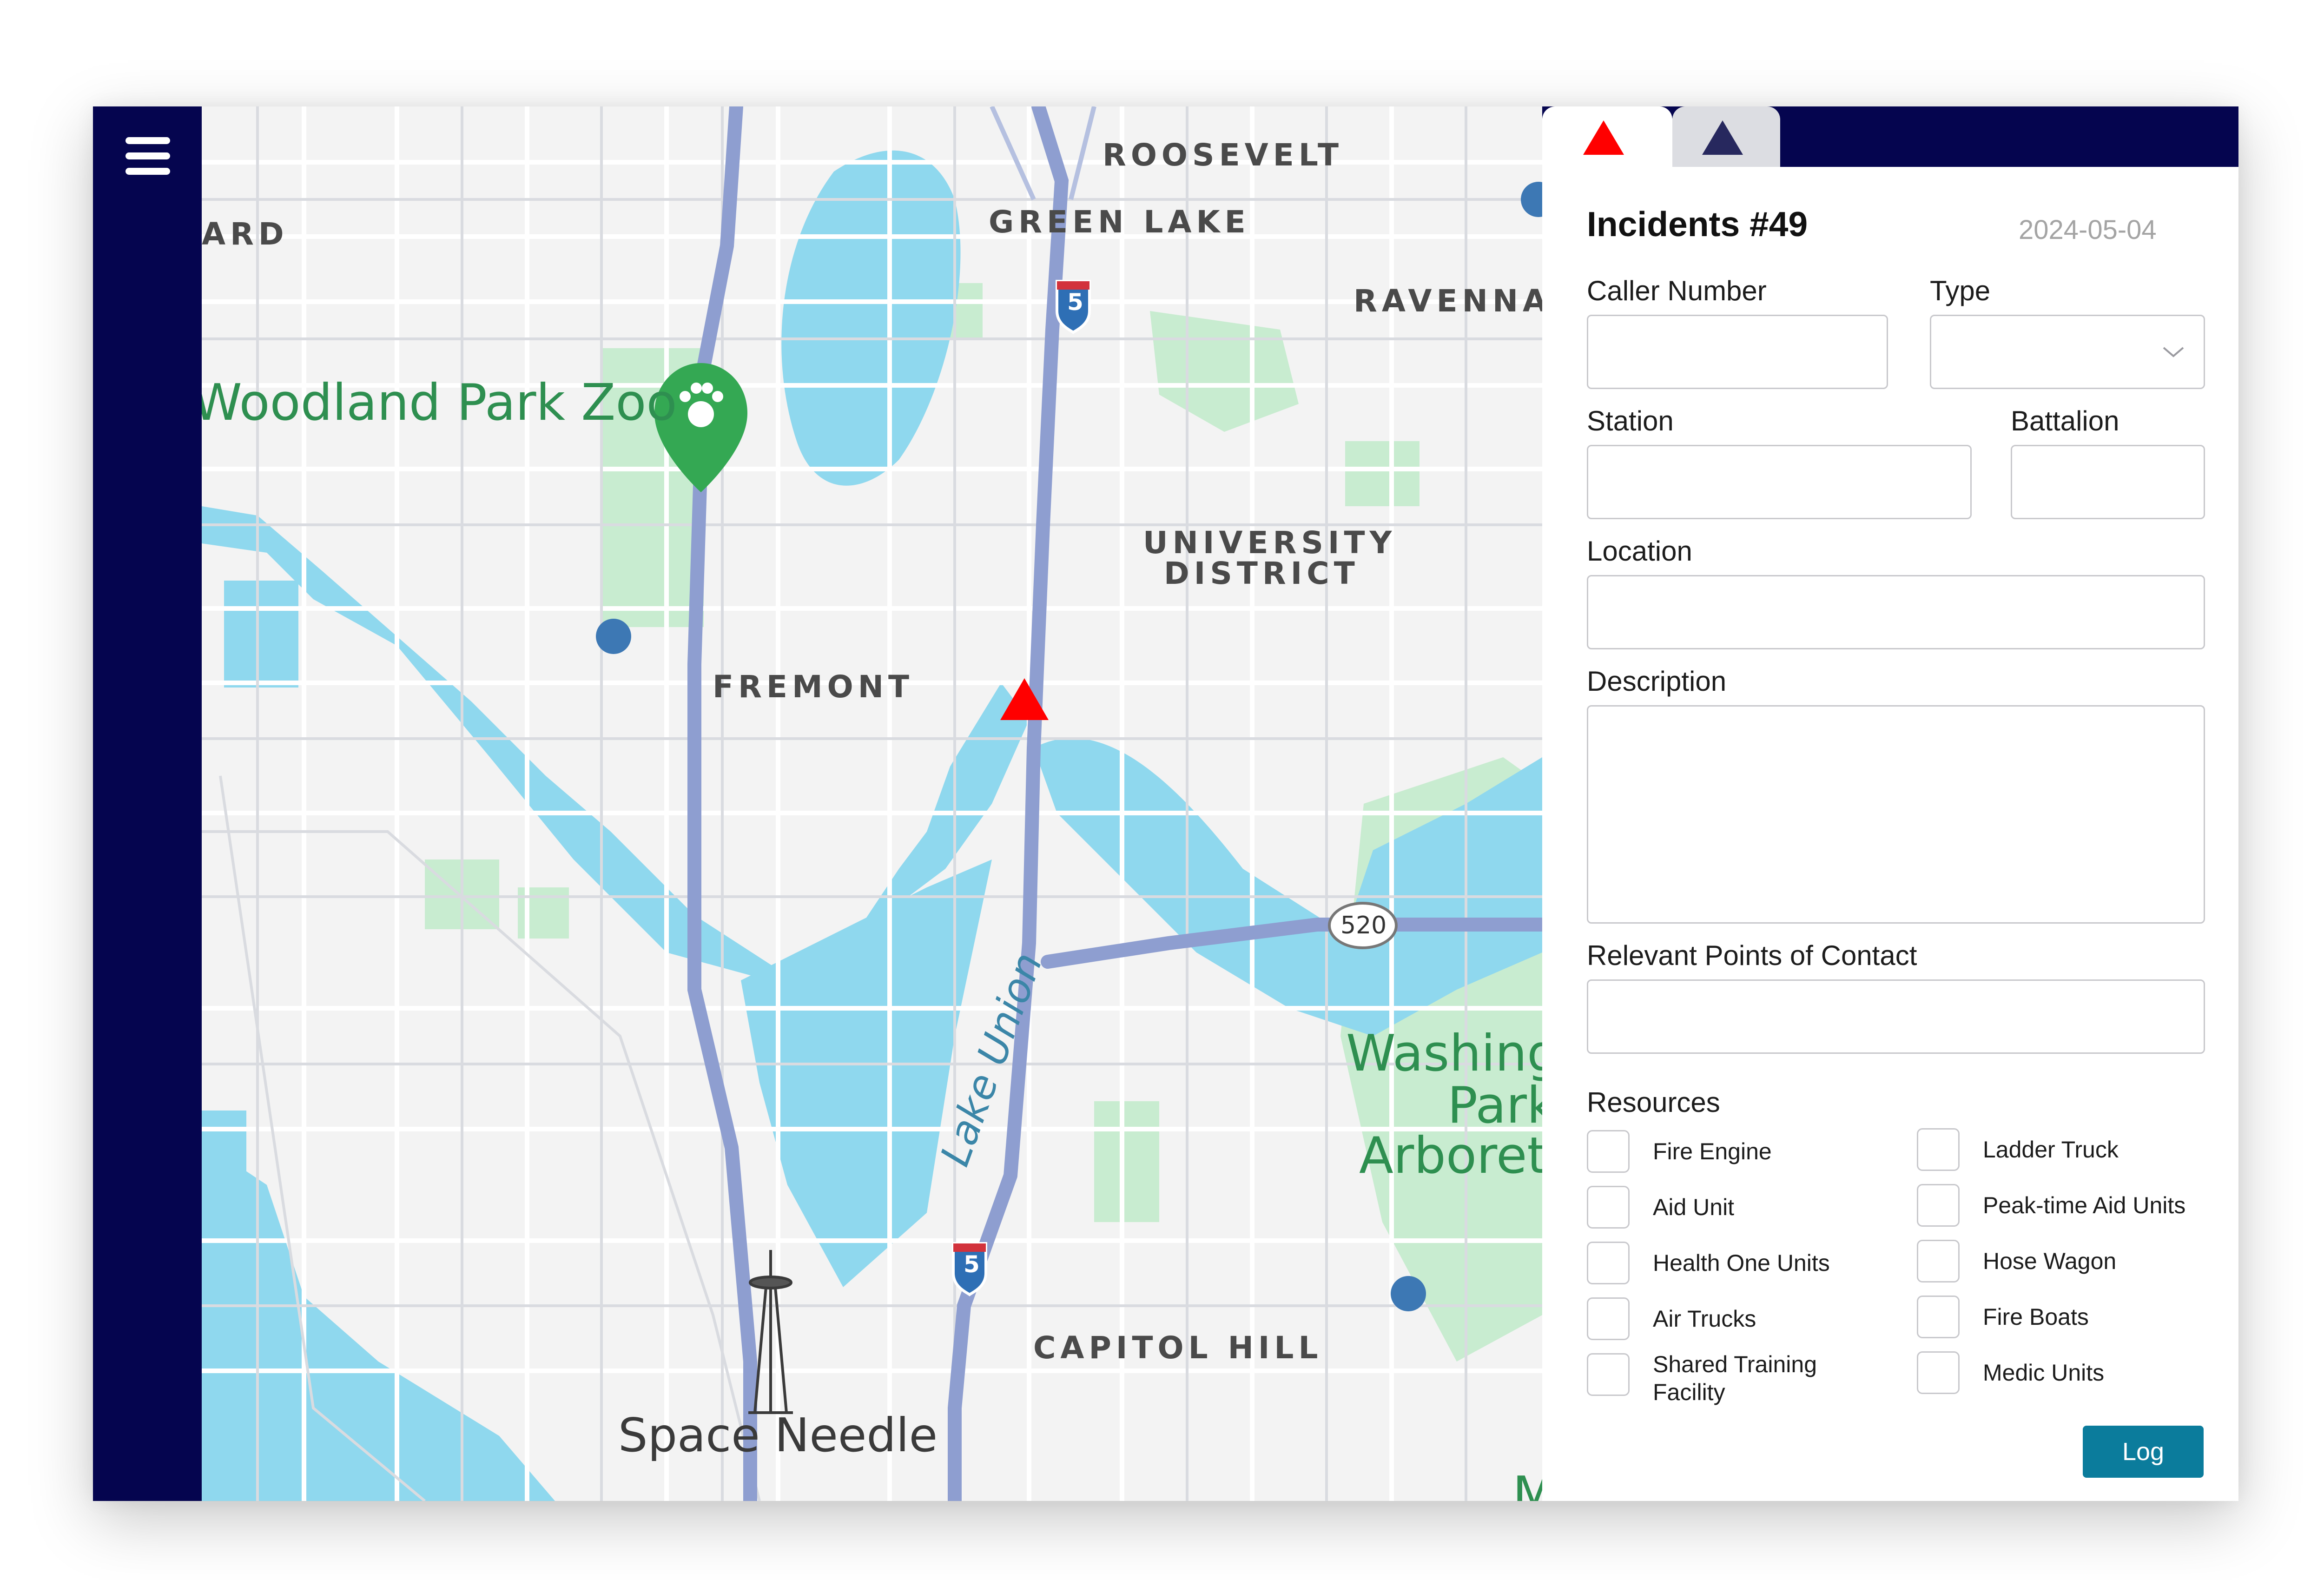 Image resolution: width=2324 pixels, height=1580 pixels. Describe the element at coordinates (2088, 230) in the screenshot. I see `incident-date: 2024-05-04` at that location.